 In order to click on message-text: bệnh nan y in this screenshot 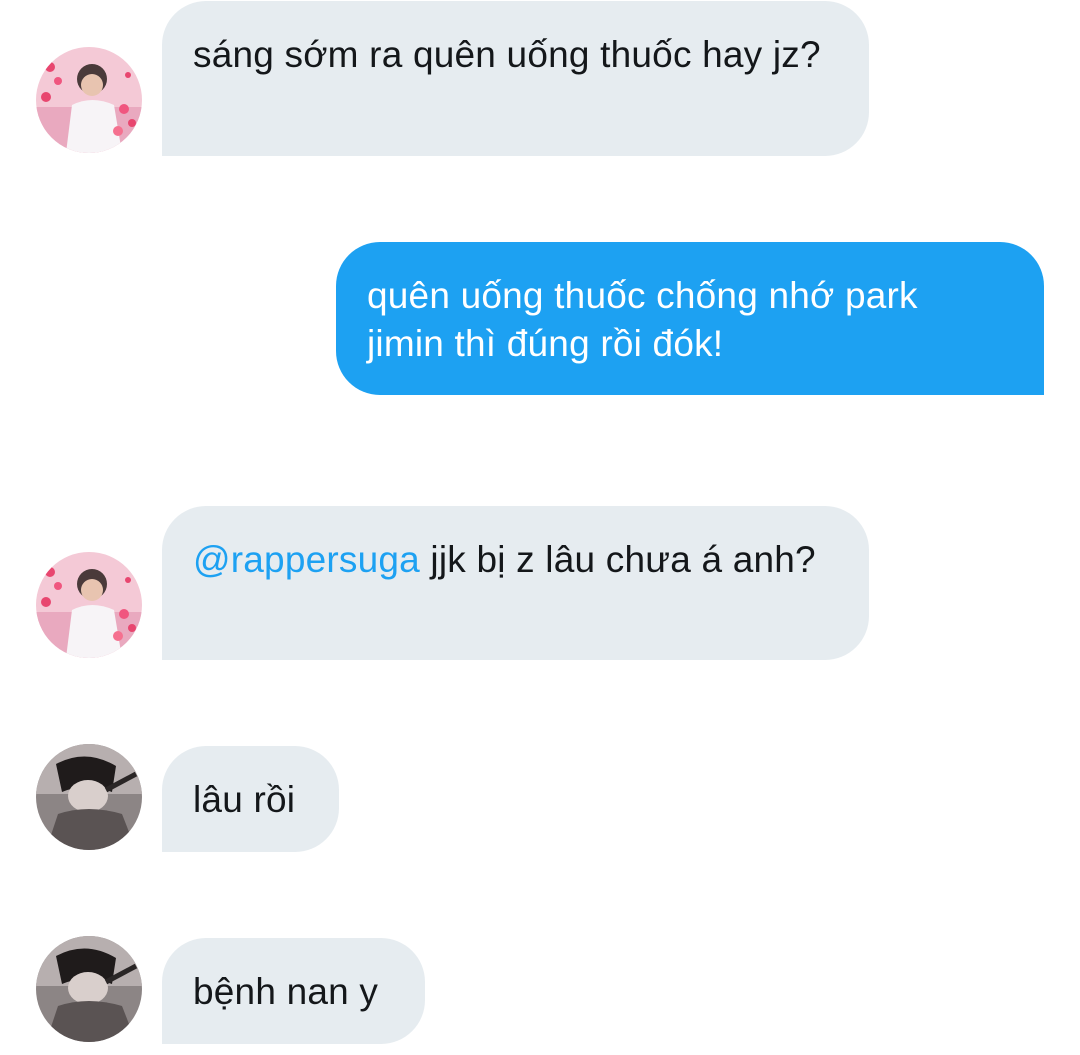, I will do `click(286, 991)`.